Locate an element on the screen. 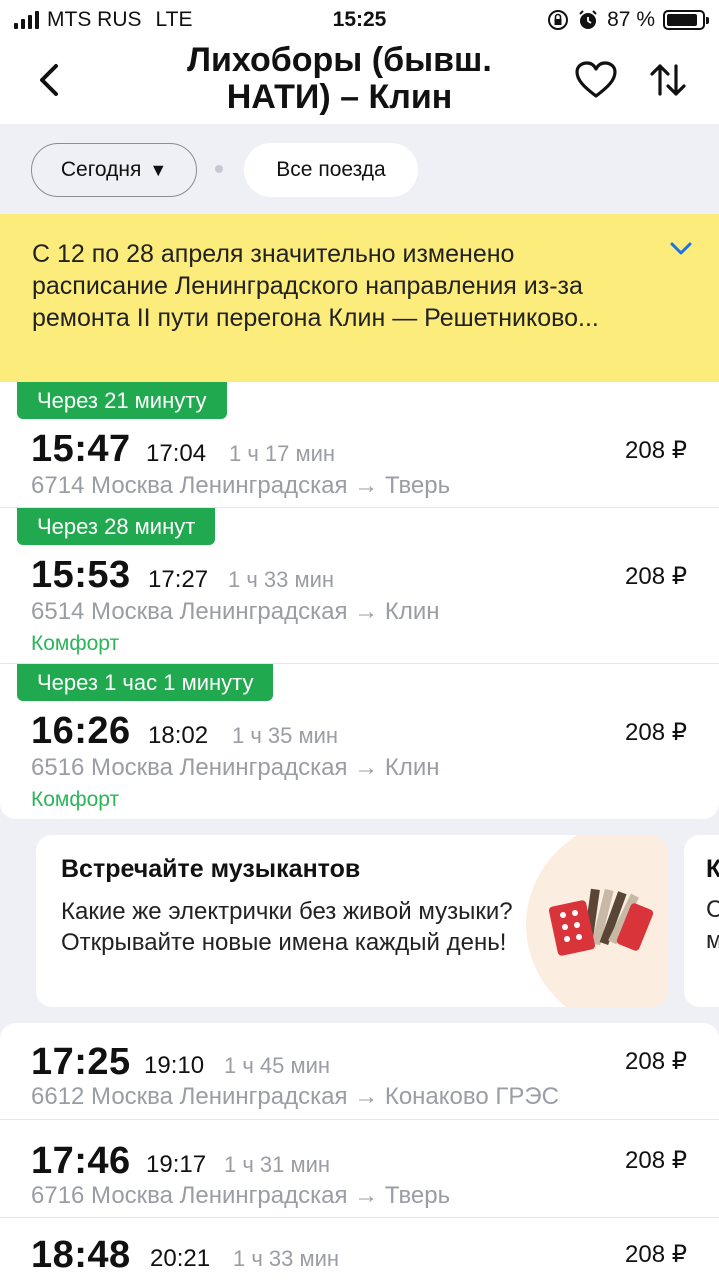  departure-time: 17:46 is located at coordinates (81, 1161).